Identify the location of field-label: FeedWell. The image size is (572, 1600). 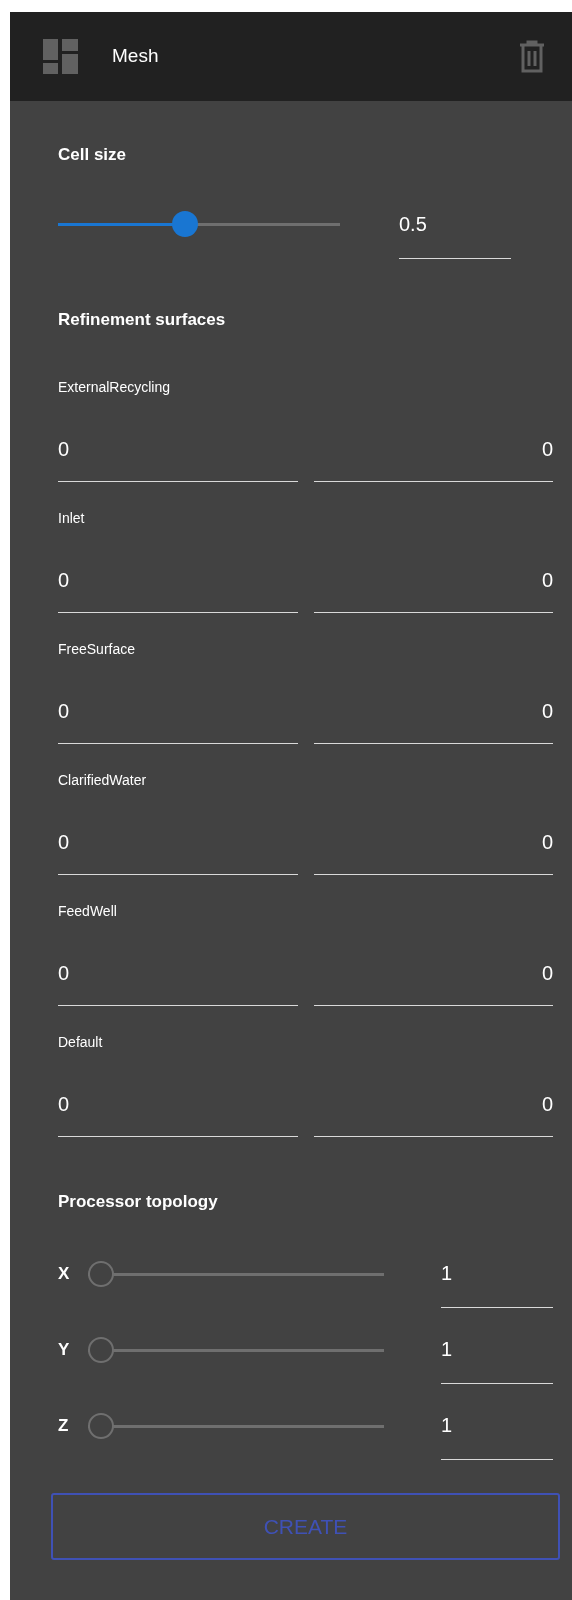
(88, 911).